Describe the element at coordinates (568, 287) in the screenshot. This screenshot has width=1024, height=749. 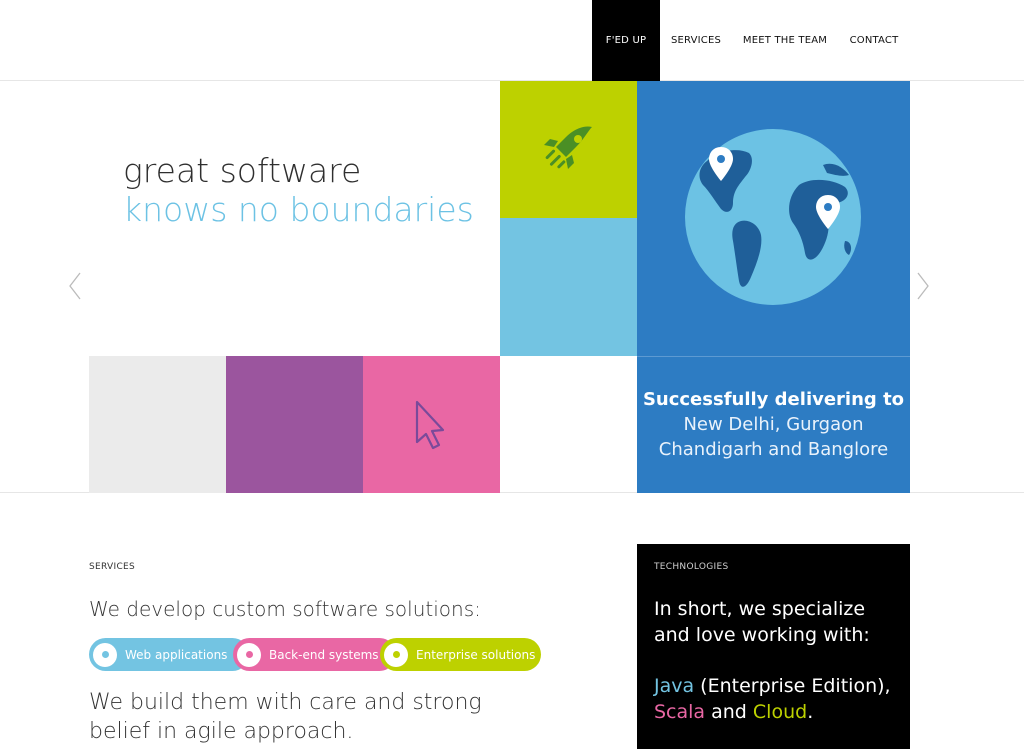
I see `sky-tile` at that location.